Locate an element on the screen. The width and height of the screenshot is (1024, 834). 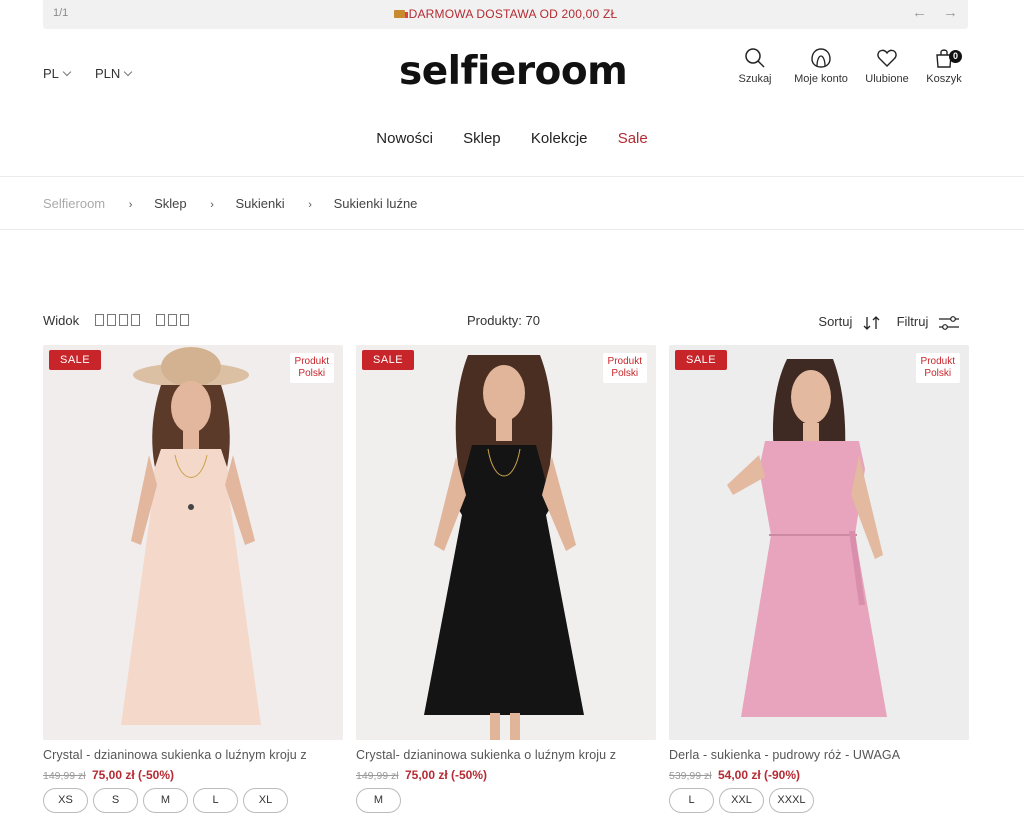
size-options: L XXL XXXL is located at coordinates (819, 800).